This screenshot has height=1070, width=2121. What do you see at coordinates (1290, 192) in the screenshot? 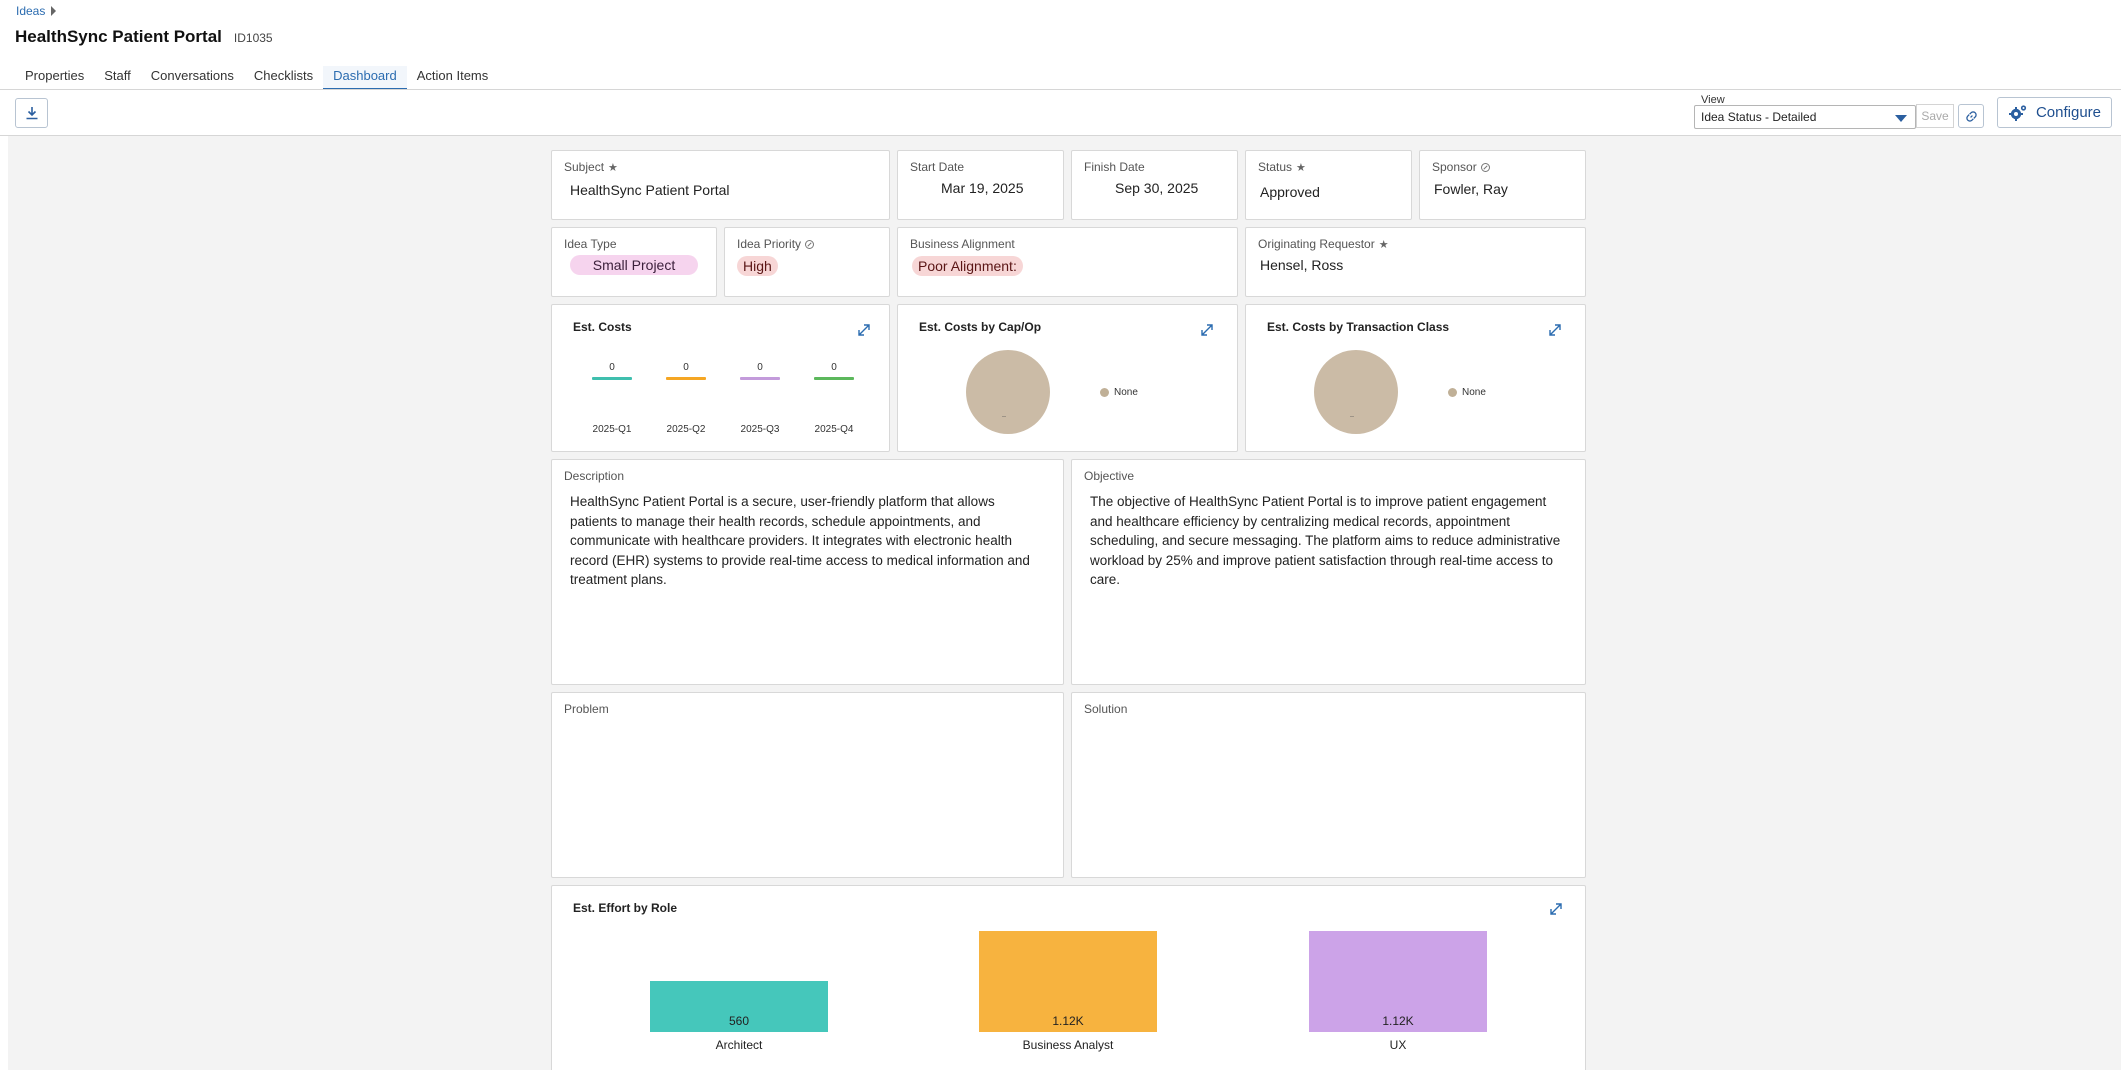
I see `status-value: Approved` at bounding box center [1290, 192].